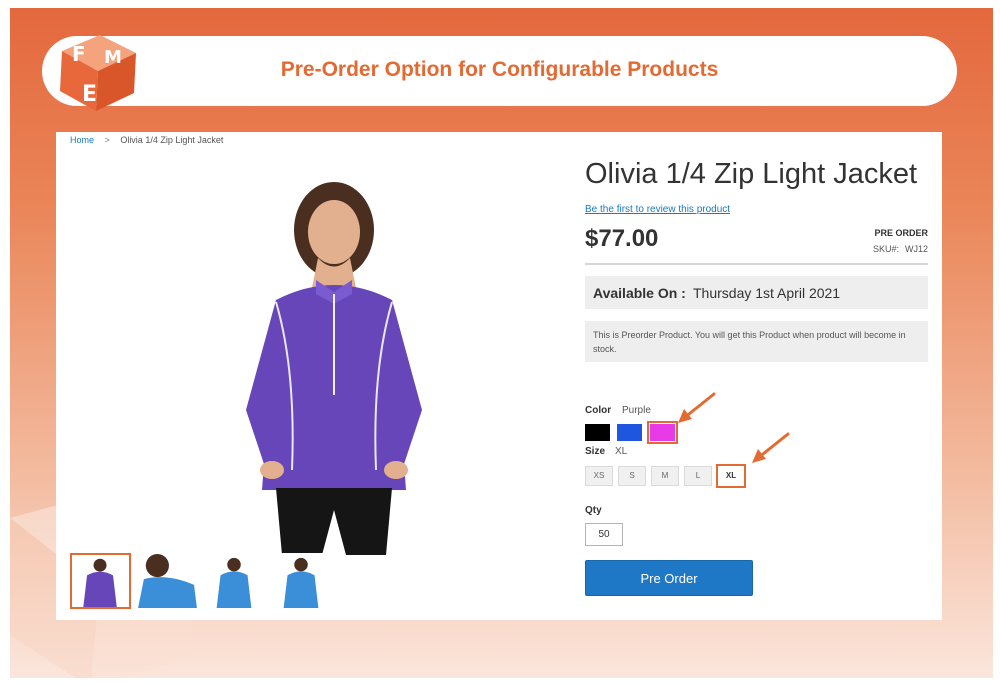 The width and height of the screenshot is (1000, 685). I want to click on breadcrumb: Home > Olivia 1/4 Zip Light Jacket, so click(146, 140).